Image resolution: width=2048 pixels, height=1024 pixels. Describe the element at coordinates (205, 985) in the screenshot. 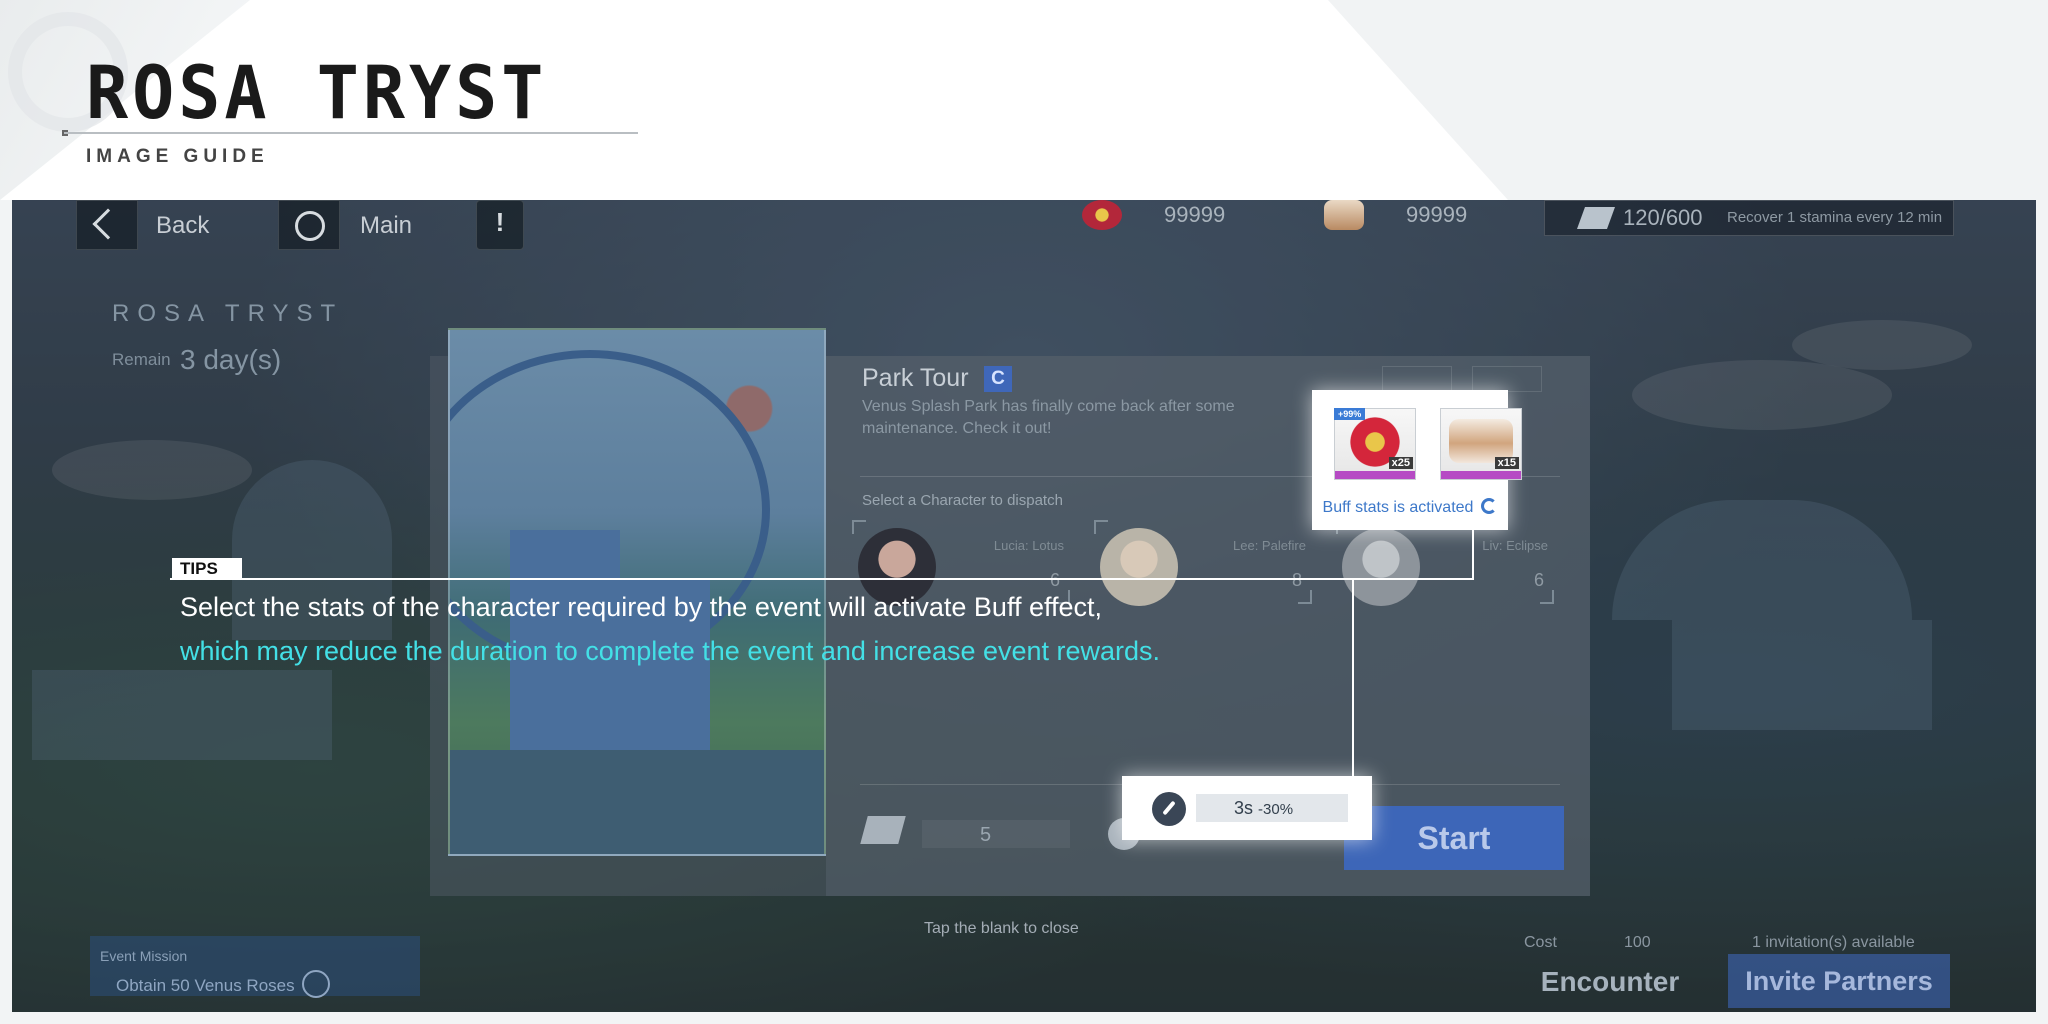

I see `event-mission-value: Obtain 50 Venus Roses` at that location.